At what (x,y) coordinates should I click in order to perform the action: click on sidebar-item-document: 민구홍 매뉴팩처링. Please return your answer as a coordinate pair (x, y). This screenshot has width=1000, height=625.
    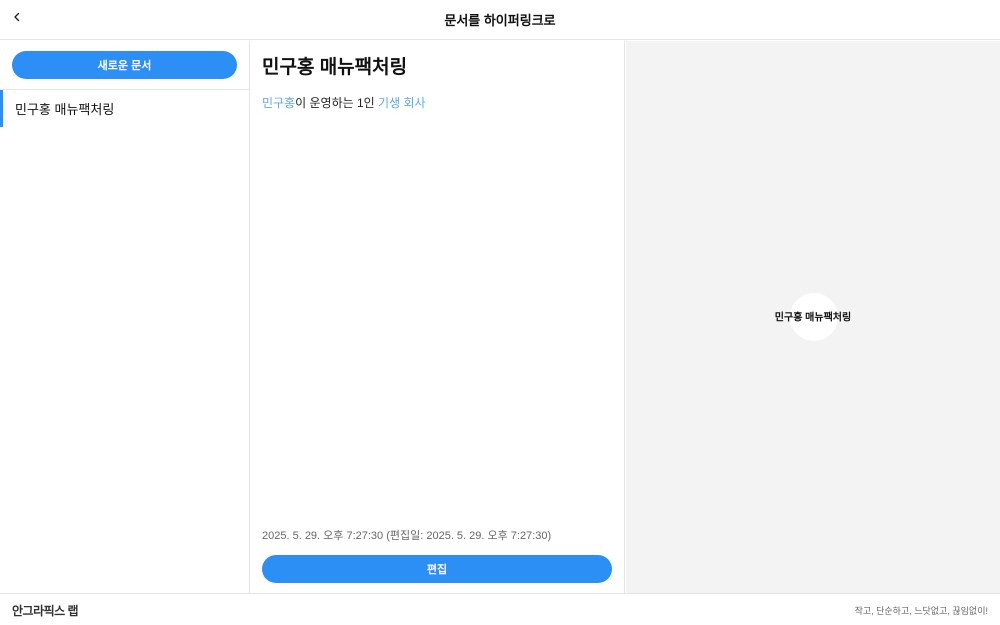
    Looking at the image, I should click on (124, 108).